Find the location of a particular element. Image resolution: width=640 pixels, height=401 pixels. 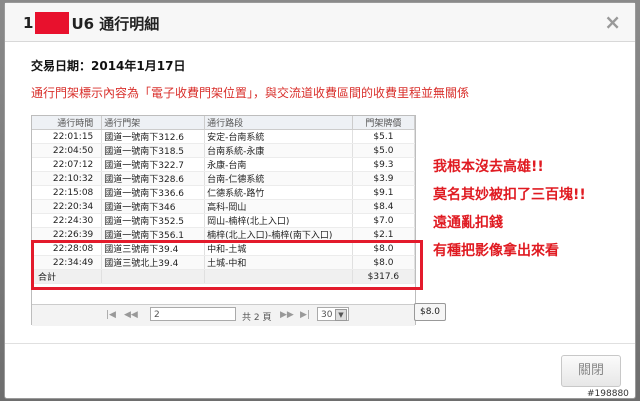

cell-price: $8.4 is located at coordinates (384, 206).